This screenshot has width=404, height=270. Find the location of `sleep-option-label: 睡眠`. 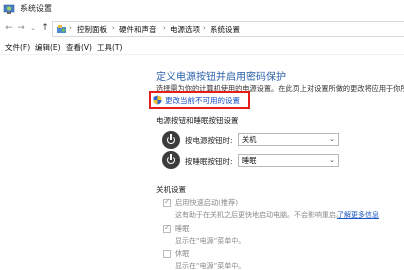

sleep-option-label: 睡眠 is located at coordinates (182, 228).